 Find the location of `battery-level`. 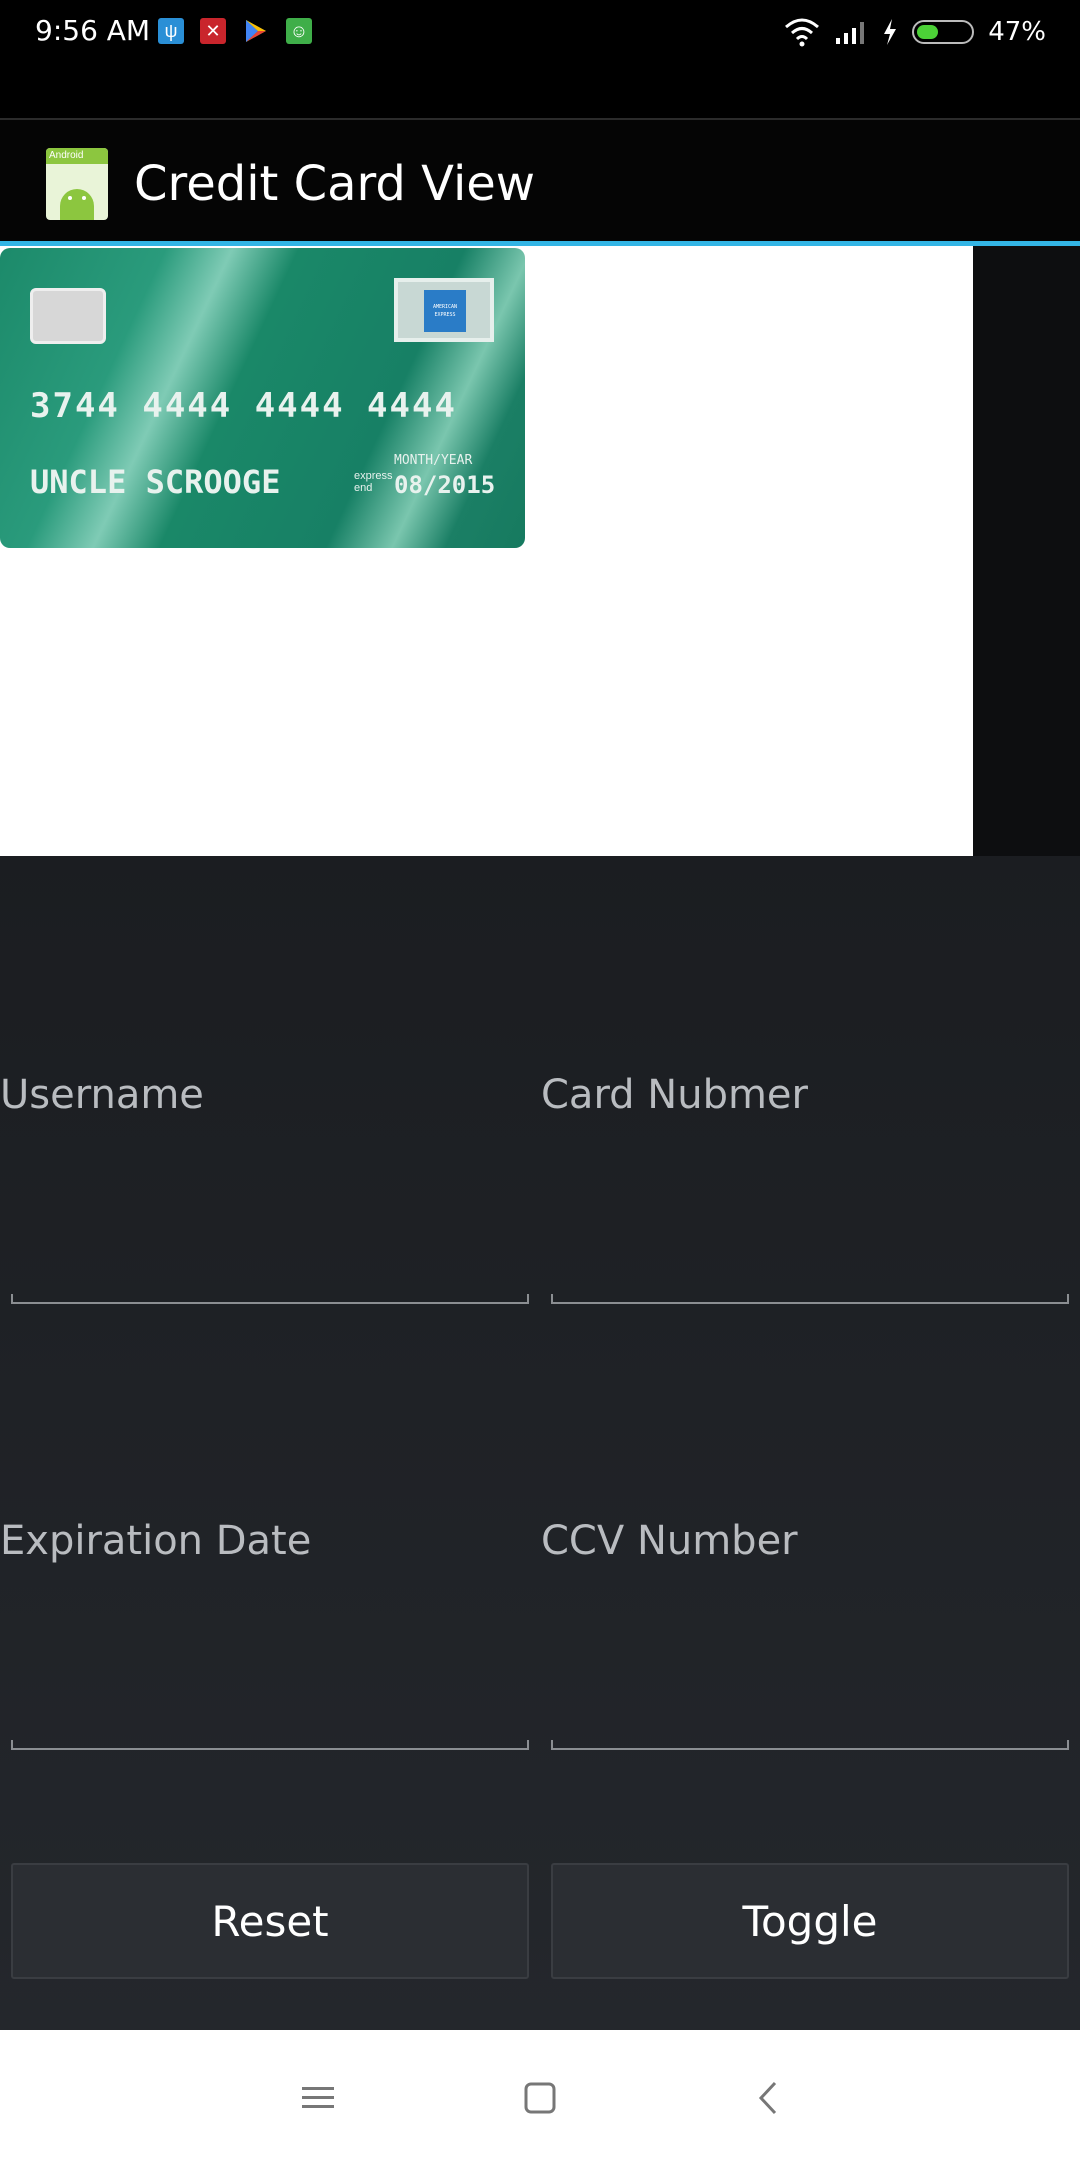

battery-level is located at coordinates (928, 32).